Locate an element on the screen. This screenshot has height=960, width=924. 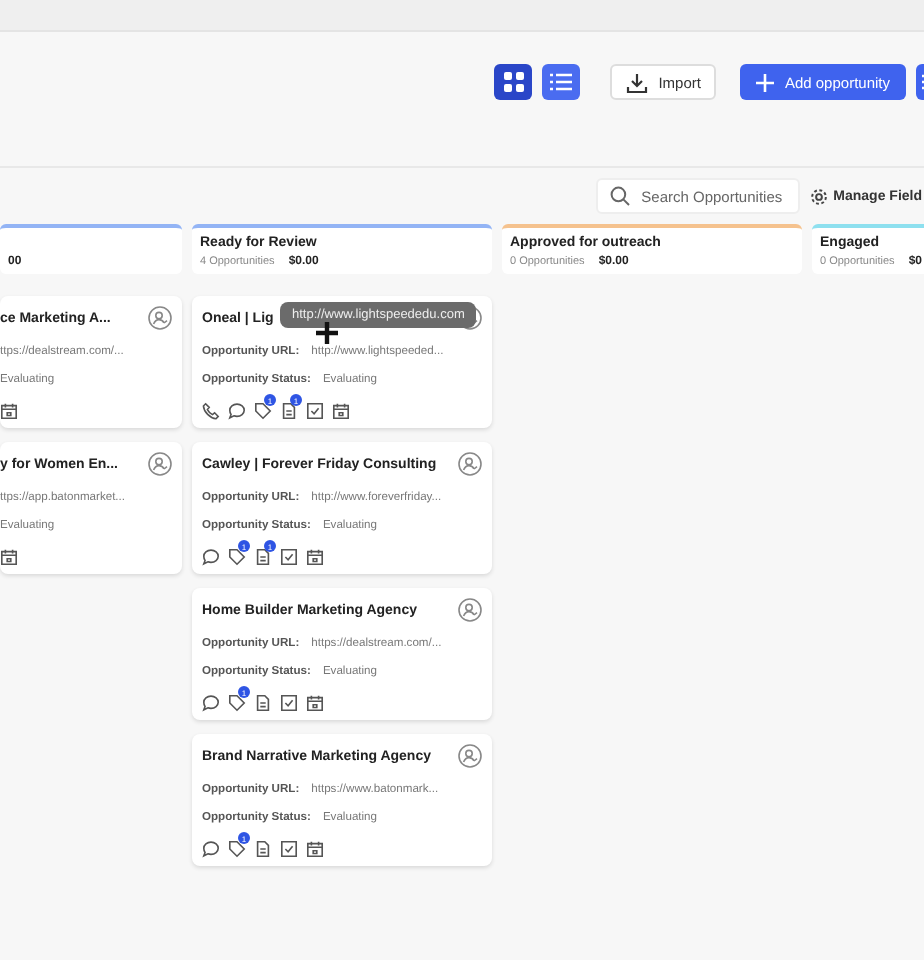
download-icon is located at coordinates (637, 82).